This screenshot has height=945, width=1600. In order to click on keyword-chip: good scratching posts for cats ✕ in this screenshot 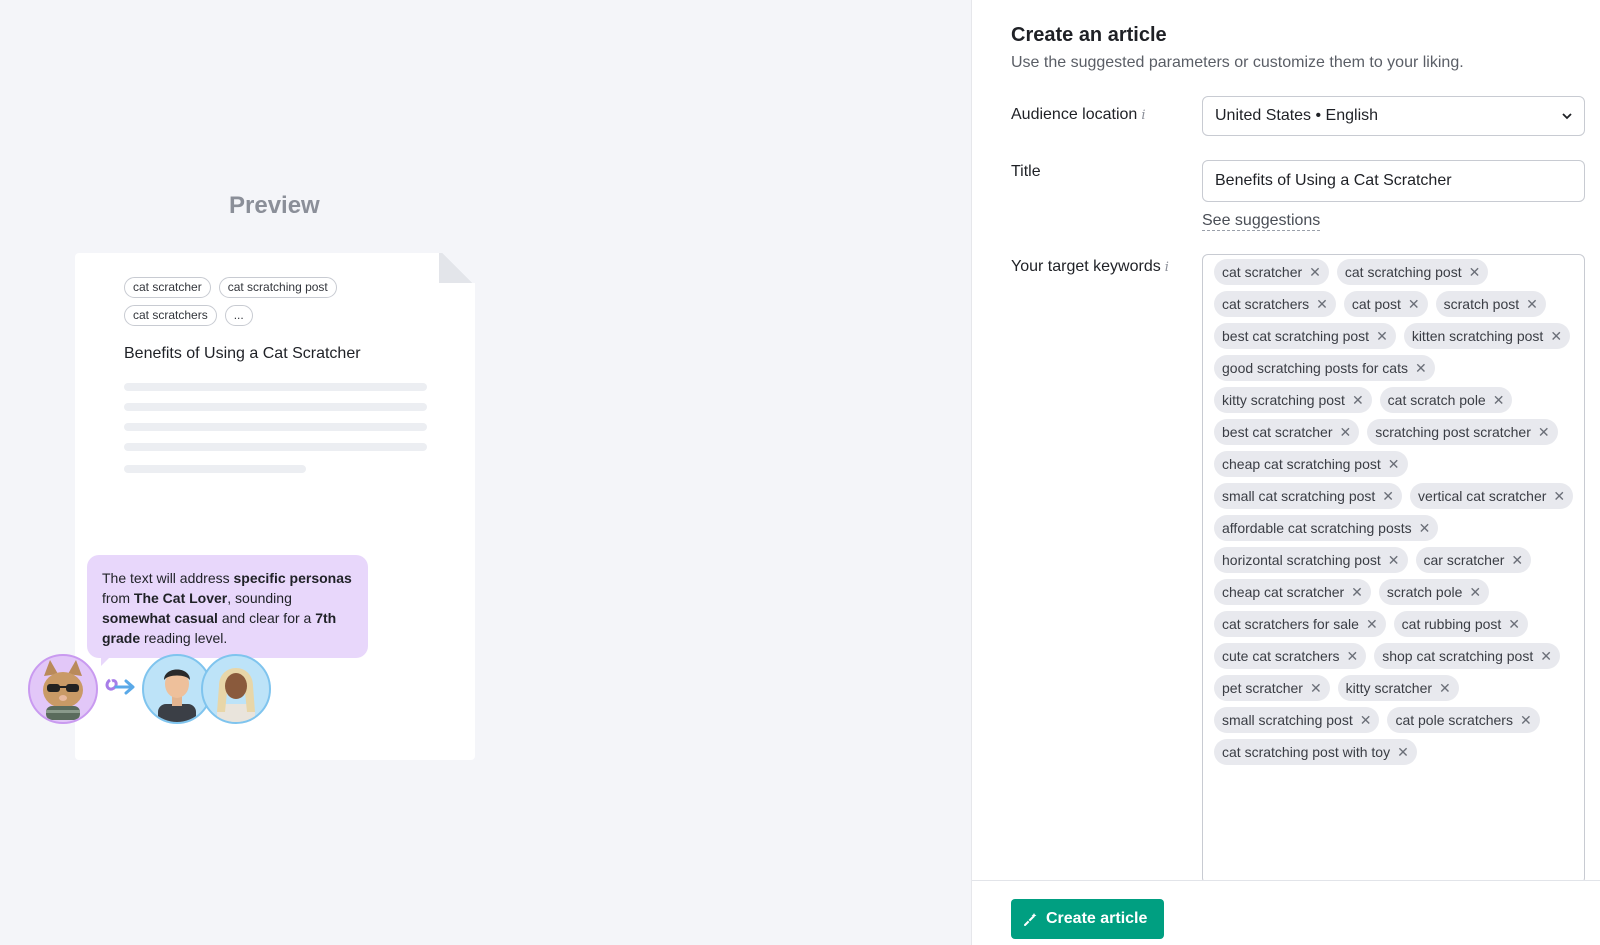, I will do `click(1324, 368)`.